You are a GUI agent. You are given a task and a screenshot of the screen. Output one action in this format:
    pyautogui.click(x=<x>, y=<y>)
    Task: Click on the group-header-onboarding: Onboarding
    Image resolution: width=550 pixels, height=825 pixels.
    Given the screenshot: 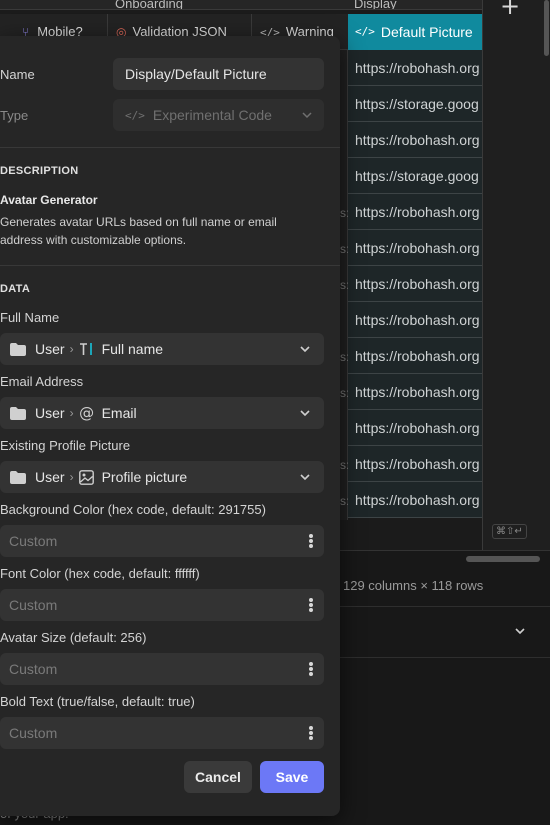 What is the action you would take?
    pyautogui.click(x=149, y=5)
    